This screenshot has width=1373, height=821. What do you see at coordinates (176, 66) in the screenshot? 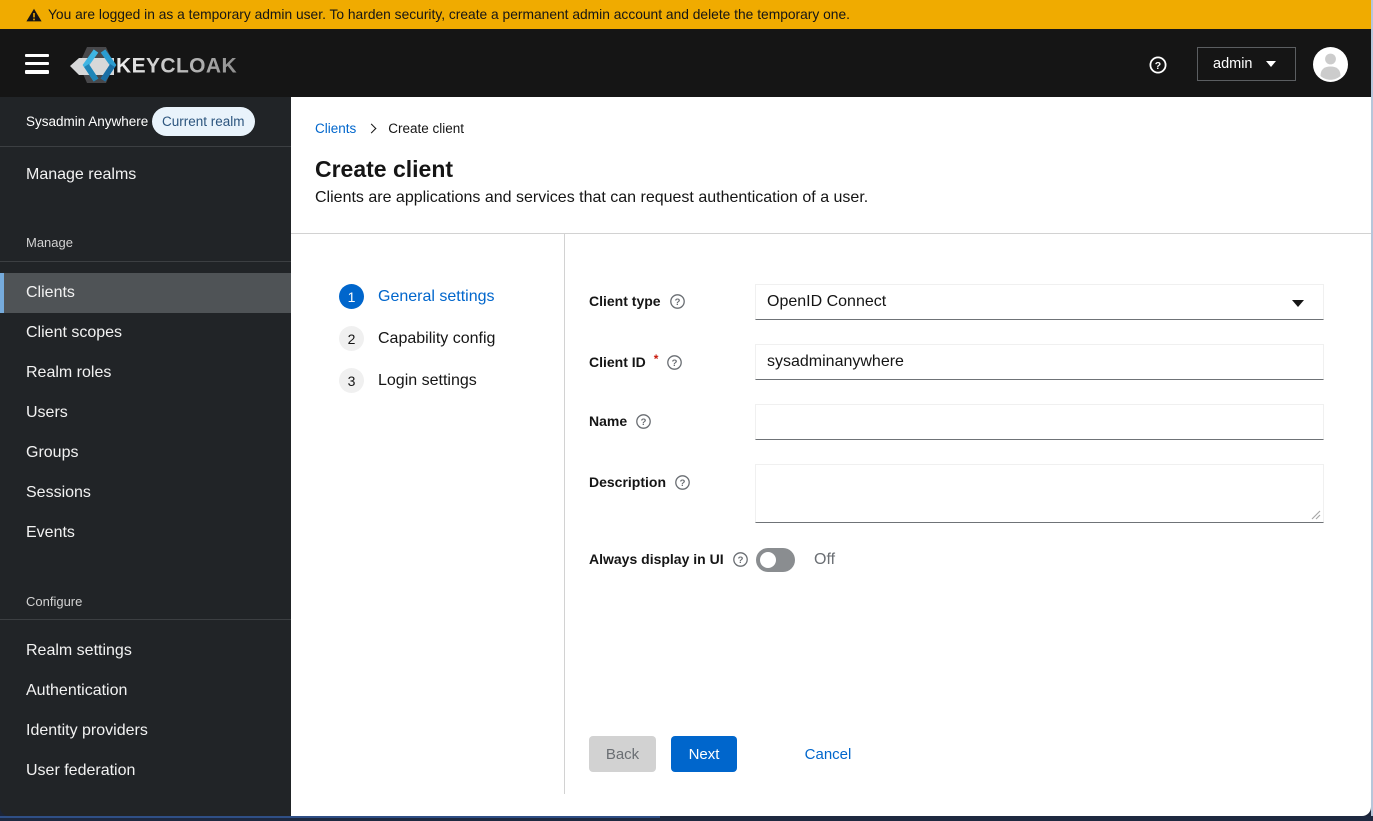
I see `svg-text: KEYCLOAK` at bounding box center [176, 66].